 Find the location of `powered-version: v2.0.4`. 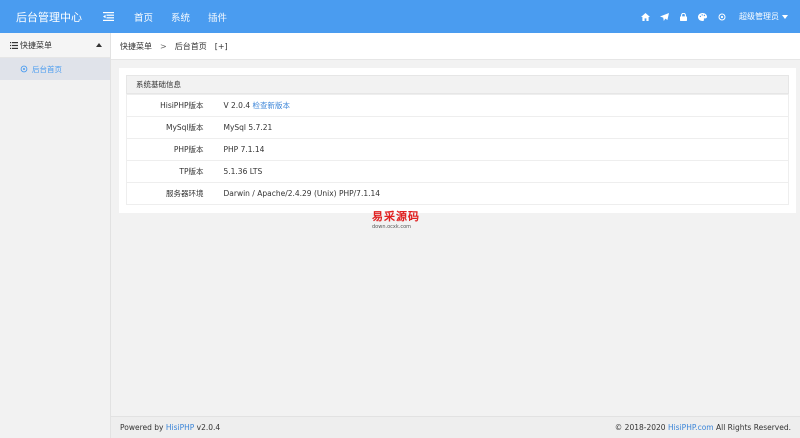

powered-version: v2.0.4 is located at coordinates (208, 427).